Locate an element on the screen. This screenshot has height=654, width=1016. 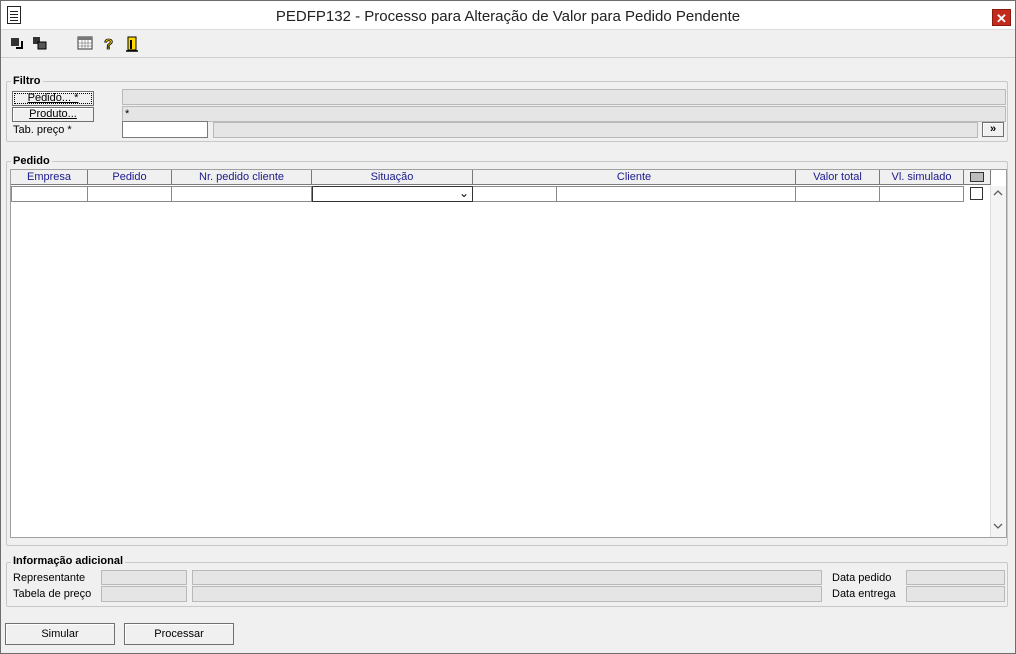
chevron-down-icon: ⌄ is located at coordinates (463, 193).